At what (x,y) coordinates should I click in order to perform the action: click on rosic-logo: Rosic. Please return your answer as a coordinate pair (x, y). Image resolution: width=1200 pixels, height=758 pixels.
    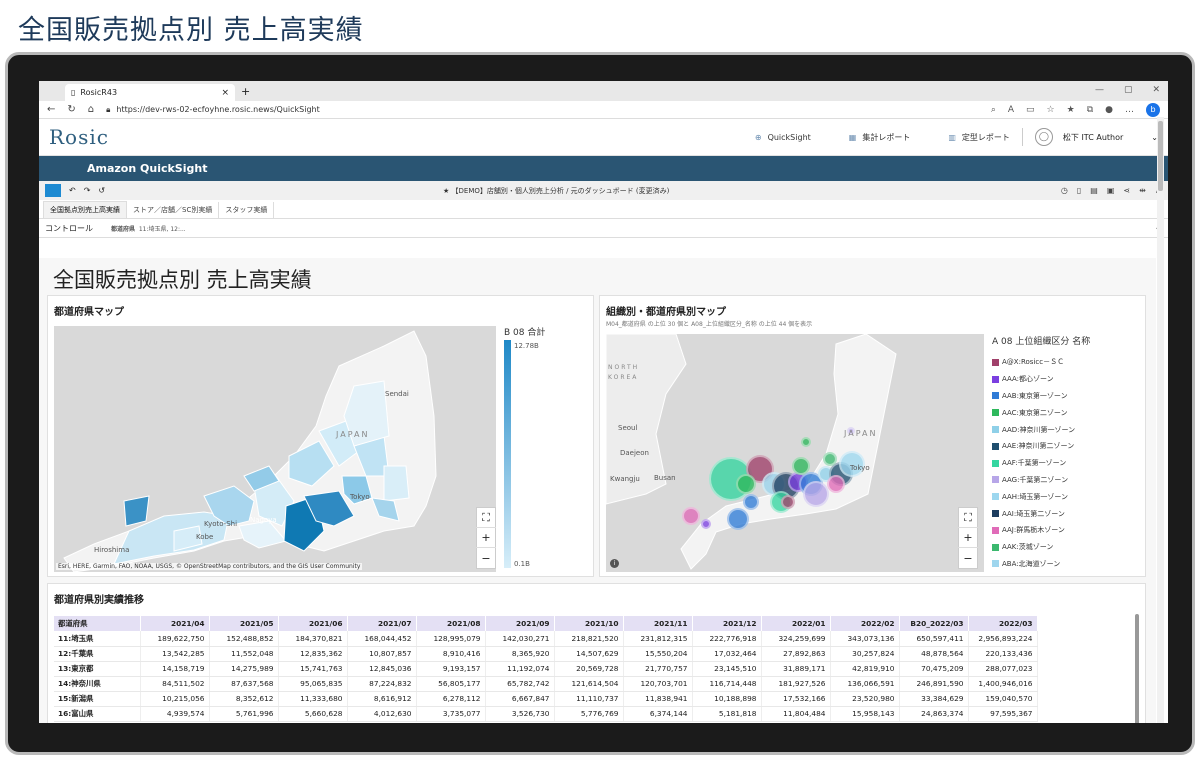
    Looking at the image, I should click on (79, 137).